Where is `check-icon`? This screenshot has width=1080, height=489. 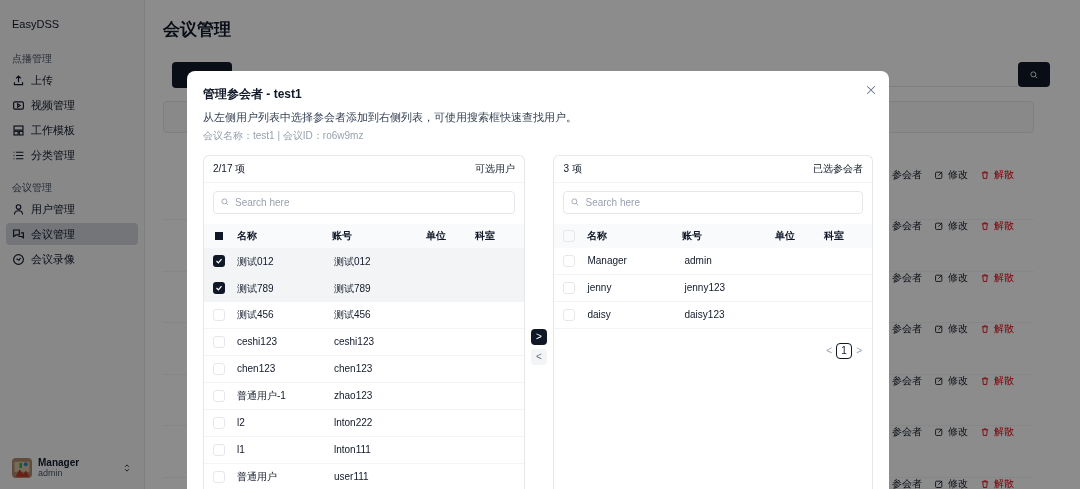 check-icon is located at coordinates (219, 288).